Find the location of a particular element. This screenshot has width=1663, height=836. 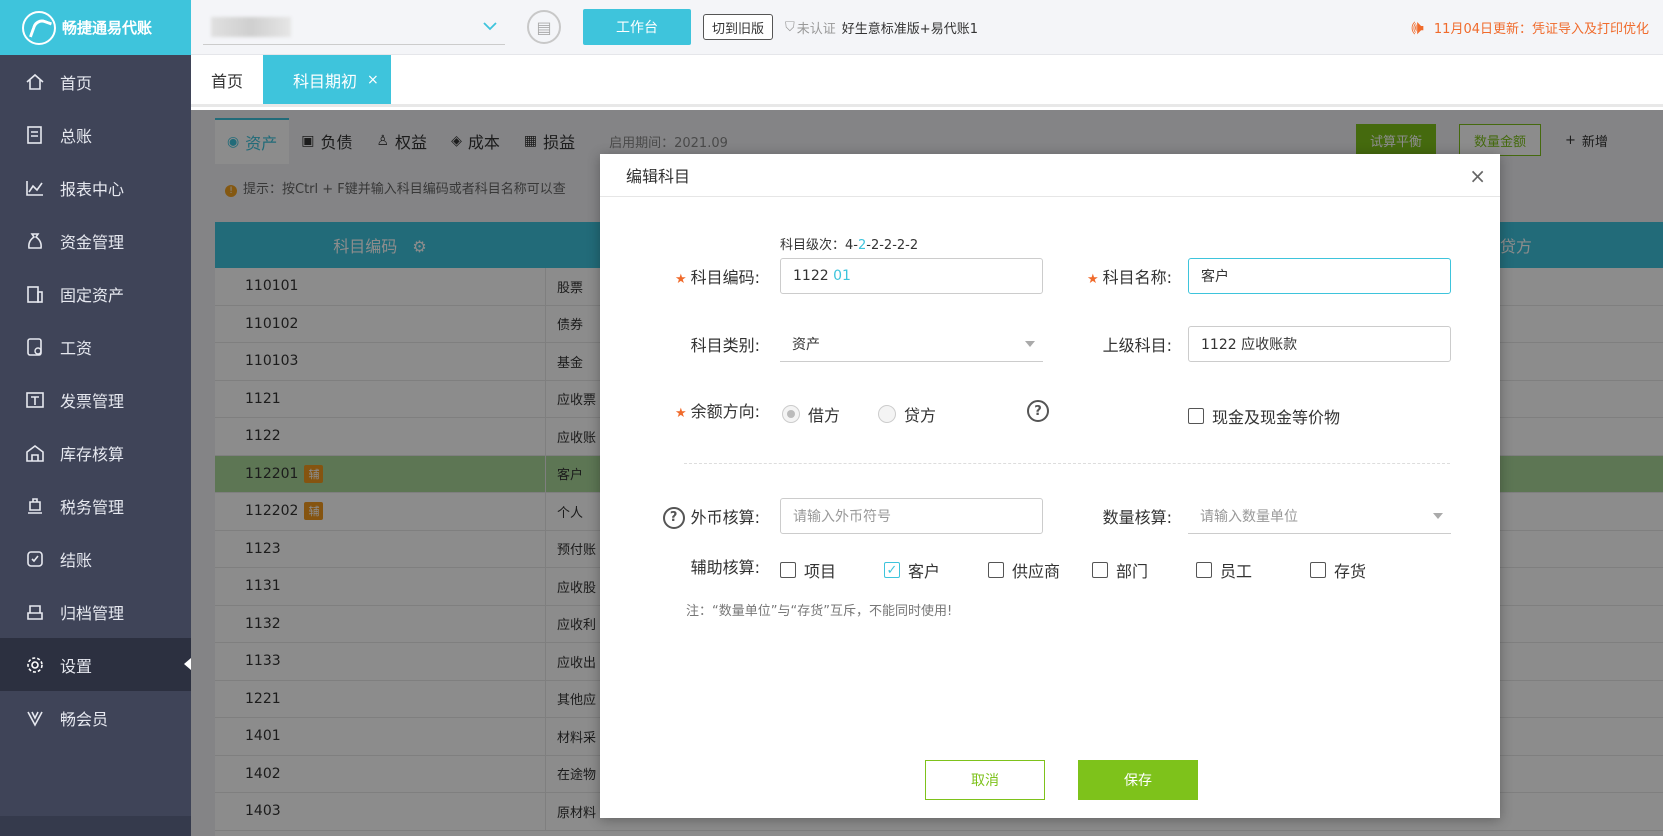

sidebar-item-label: 资金管理 is located at coordinates (92, 242).